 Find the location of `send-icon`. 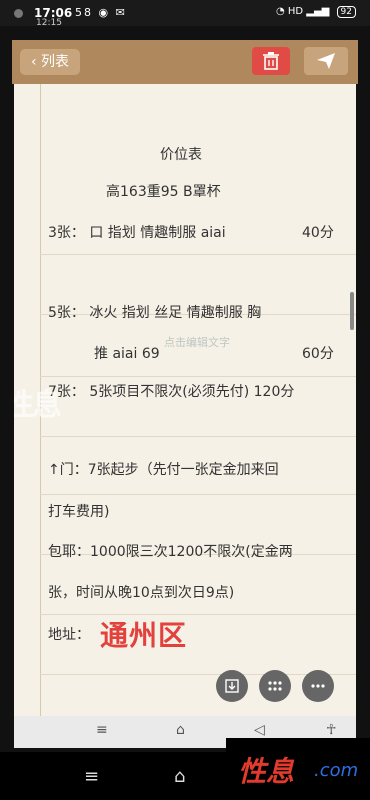

send-icon is located at coordinates (326, 61).